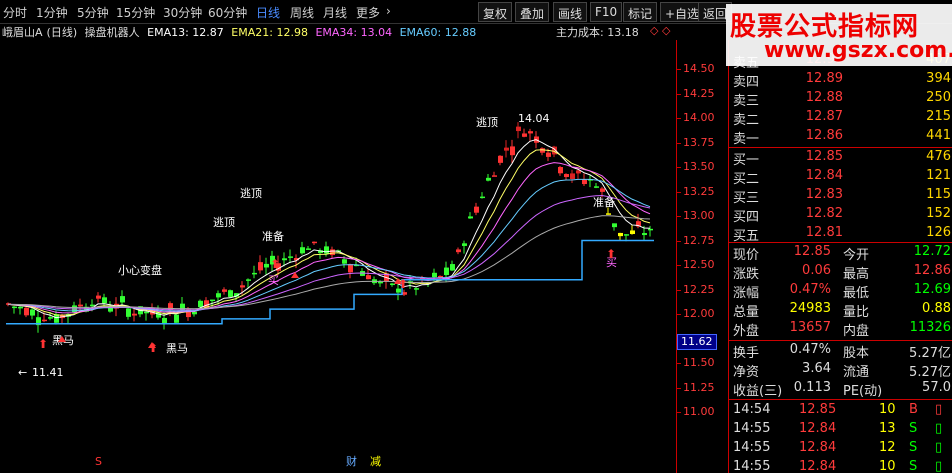 This screenshot has width=952, height=473. Describe the element at coordinates (840, 196) in the screenshot. I see `order-book-row: 买三 12.83 115` at that location.